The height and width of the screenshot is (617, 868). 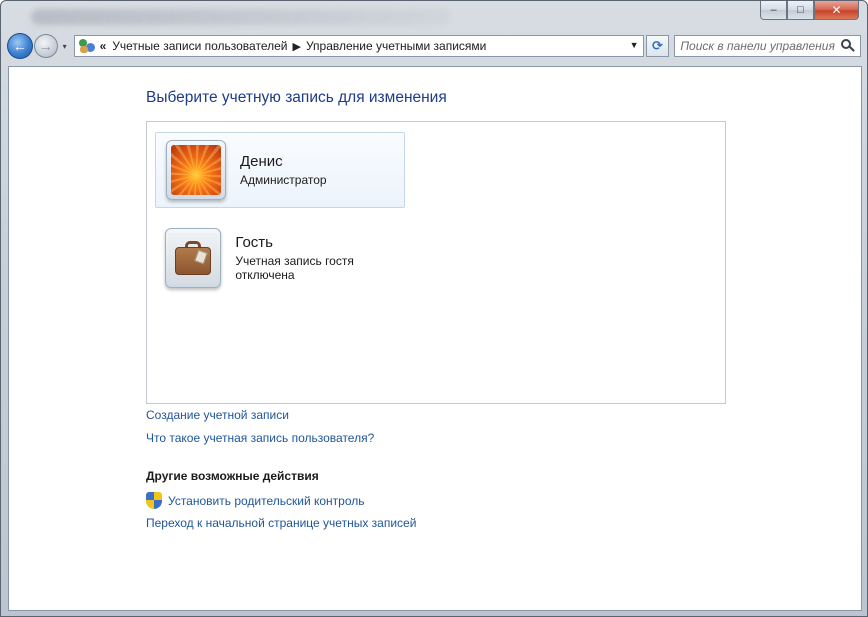 What do you see at coordinates (261, 161) in the screenshot?
I see `account-name: Денис` at bounding box center [261, 161].